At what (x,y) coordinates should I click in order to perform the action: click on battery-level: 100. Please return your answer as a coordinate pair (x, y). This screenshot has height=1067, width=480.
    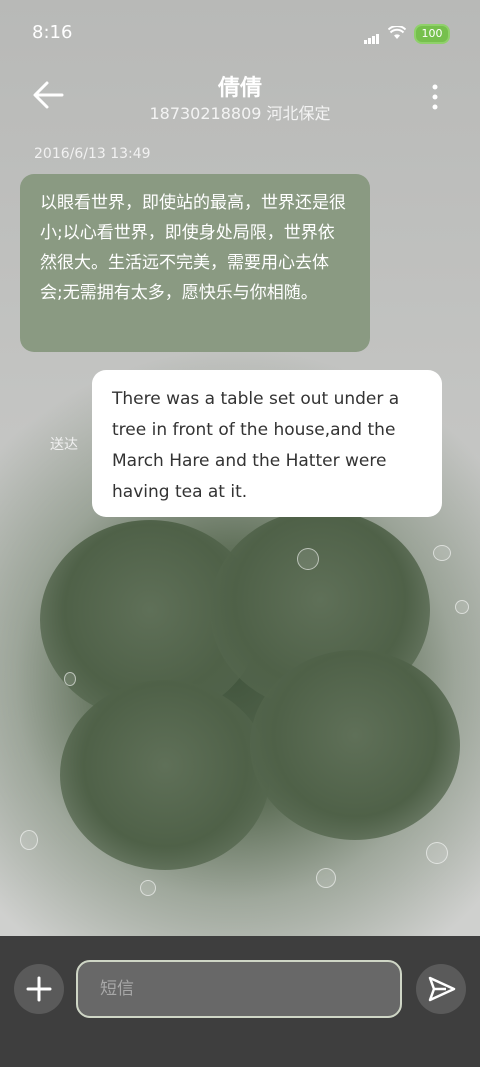
    Looking at the image, I should click on (432, 33).